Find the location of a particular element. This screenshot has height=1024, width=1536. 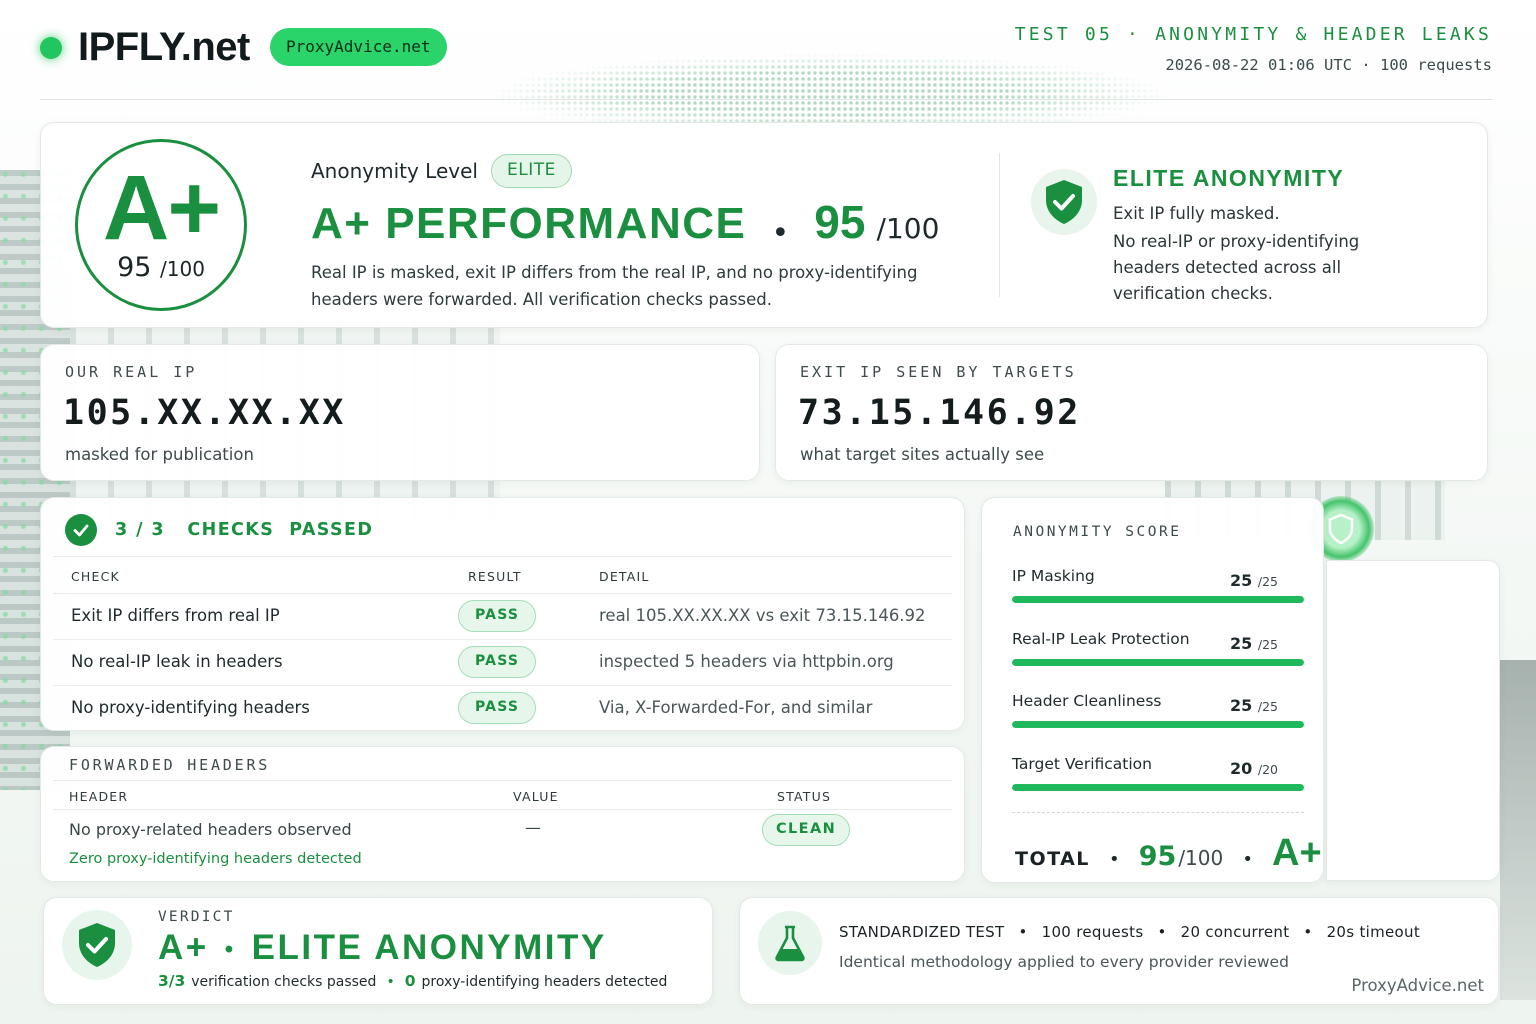

forwarded-row-header: No proxy-related headers observed is located at coordinates (210, 829).